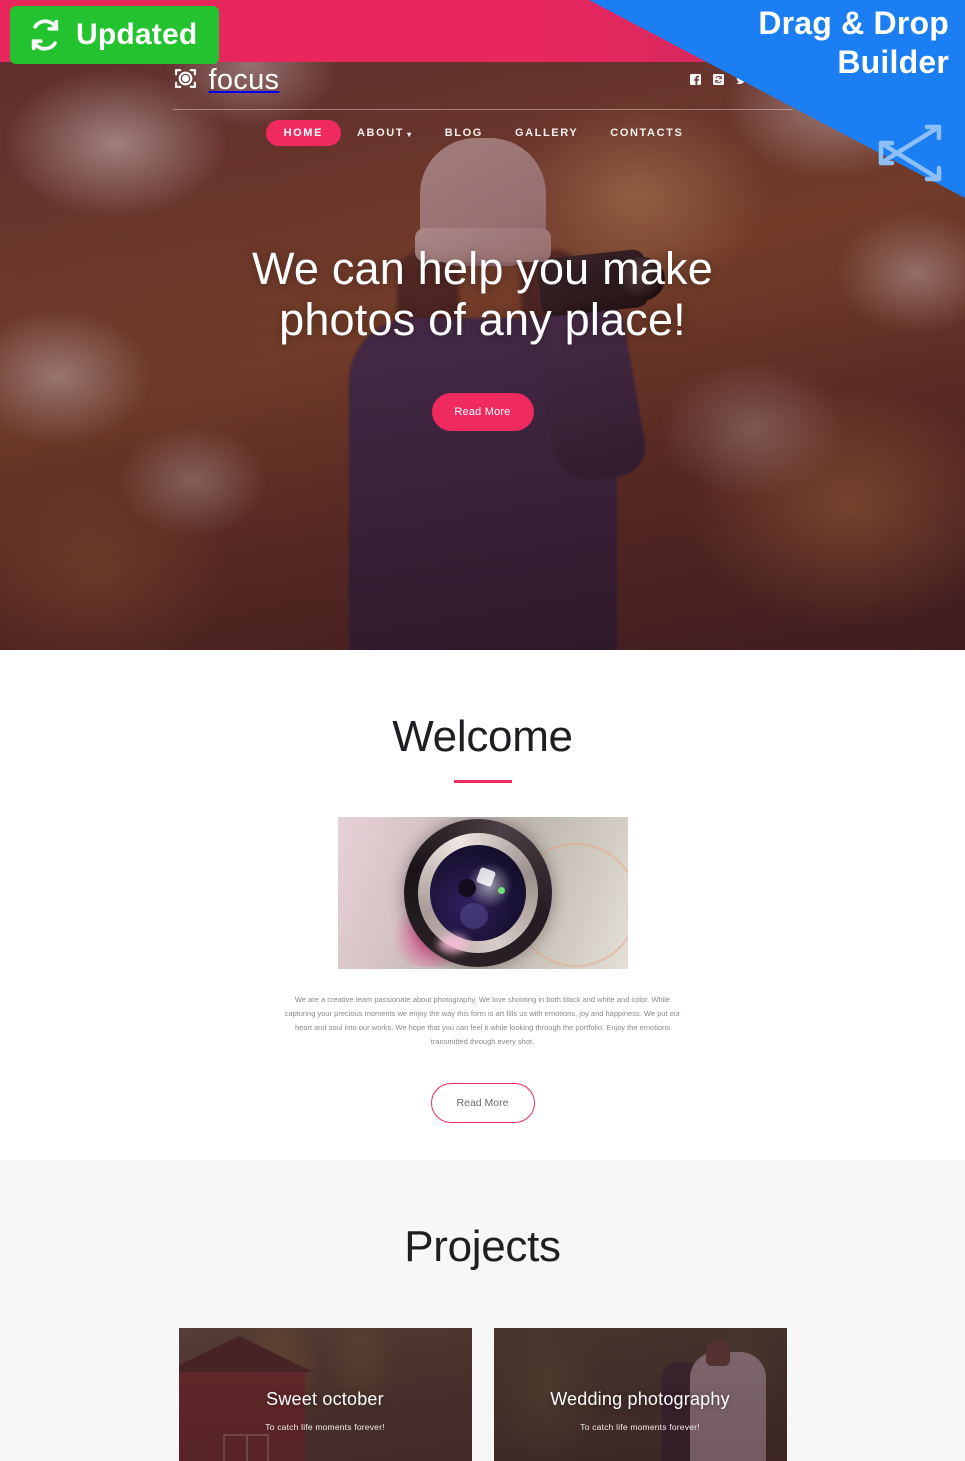 This screenshot has width=965, height=1461. I want to click on refresh-icon, so click(45, 35).